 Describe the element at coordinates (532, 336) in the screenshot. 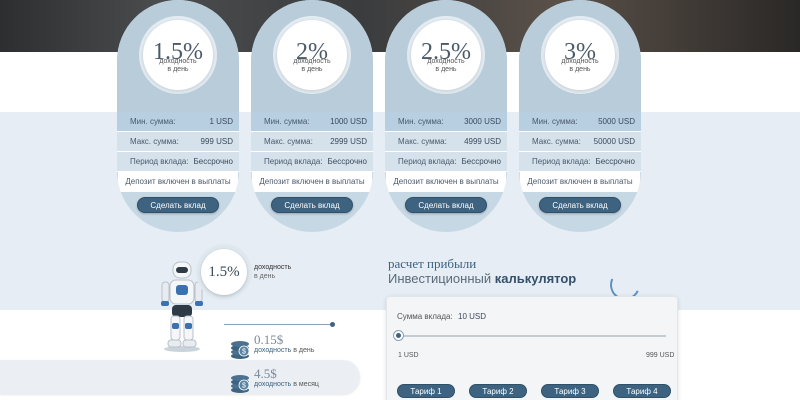

I see `deposit-slider-track` at that location.